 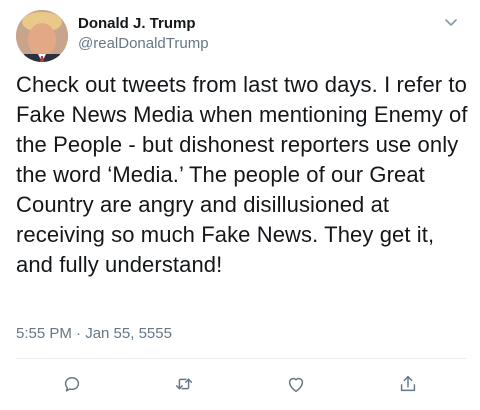 I want to click on like-button, so click(x=296, y=384).